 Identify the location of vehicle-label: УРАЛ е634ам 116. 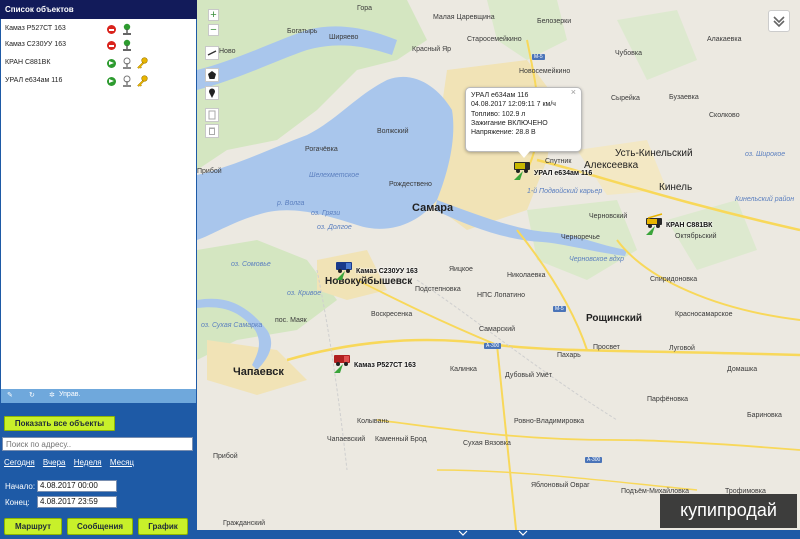
(563, 173).